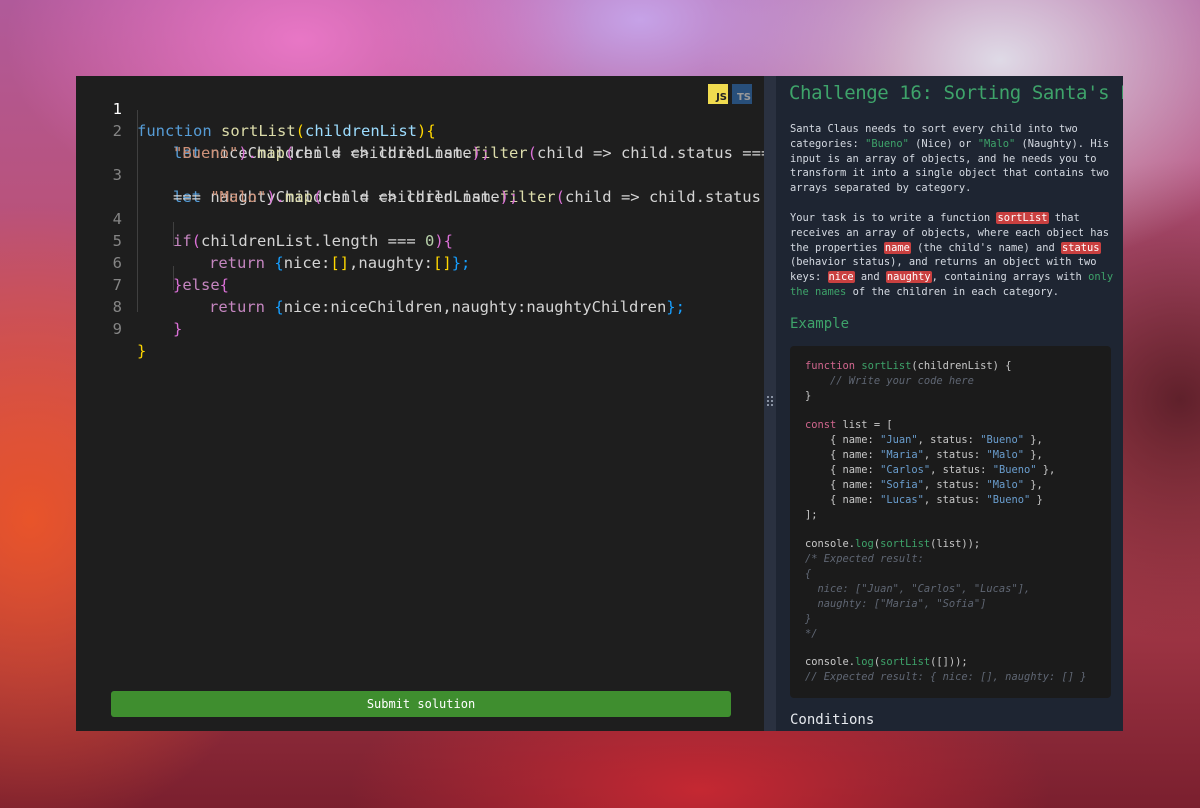  I want to click on grip-dots-icon, so click(770, 403).